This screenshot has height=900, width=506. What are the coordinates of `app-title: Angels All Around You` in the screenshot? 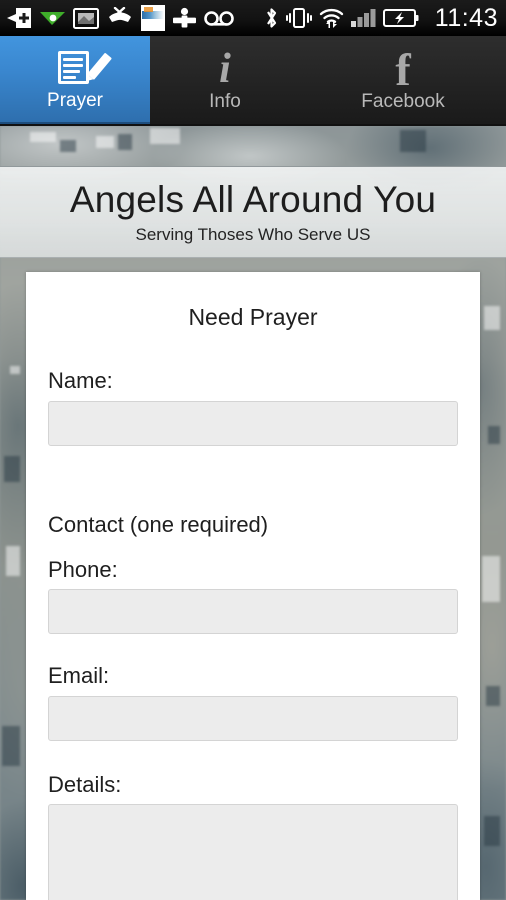 It's located at (253, 200).